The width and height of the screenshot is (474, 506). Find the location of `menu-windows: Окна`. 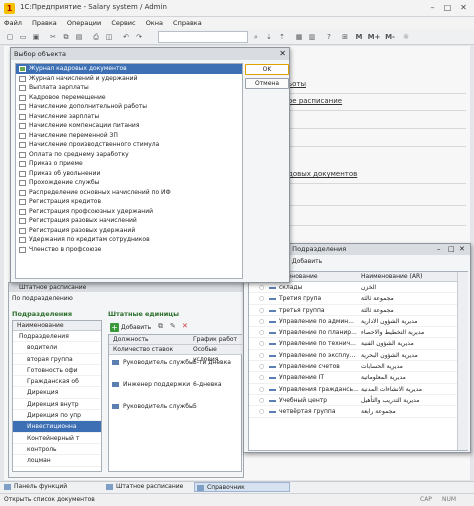

menu-windows: Окна is located at coordinates (154, 23).